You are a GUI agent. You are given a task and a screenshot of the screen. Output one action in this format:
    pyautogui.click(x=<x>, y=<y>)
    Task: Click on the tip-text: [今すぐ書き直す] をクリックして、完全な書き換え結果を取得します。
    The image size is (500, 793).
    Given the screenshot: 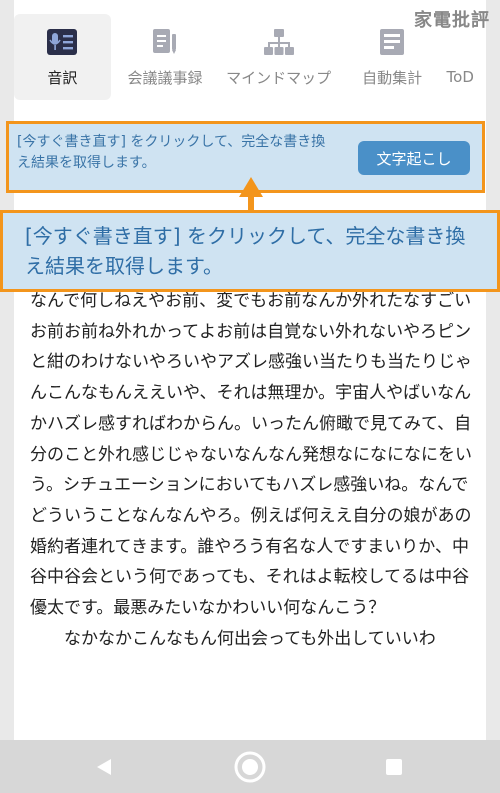 What is the action you would take?
    pyautogui.click(x=171, y=152)
    